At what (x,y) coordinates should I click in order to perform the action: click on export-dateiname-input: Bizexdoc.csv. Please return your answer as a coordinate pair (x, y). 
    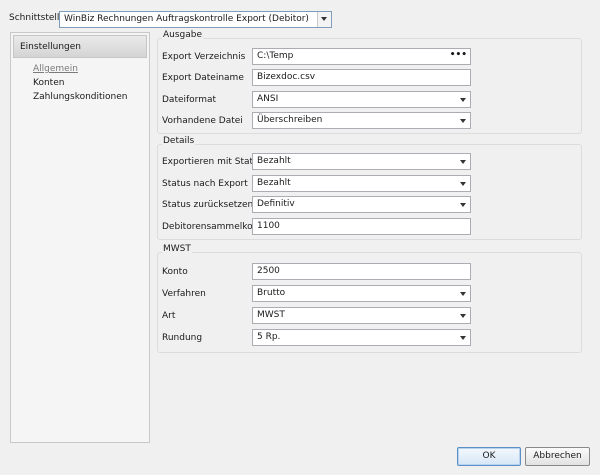
    Looking at the image, I should click on (361, 77).